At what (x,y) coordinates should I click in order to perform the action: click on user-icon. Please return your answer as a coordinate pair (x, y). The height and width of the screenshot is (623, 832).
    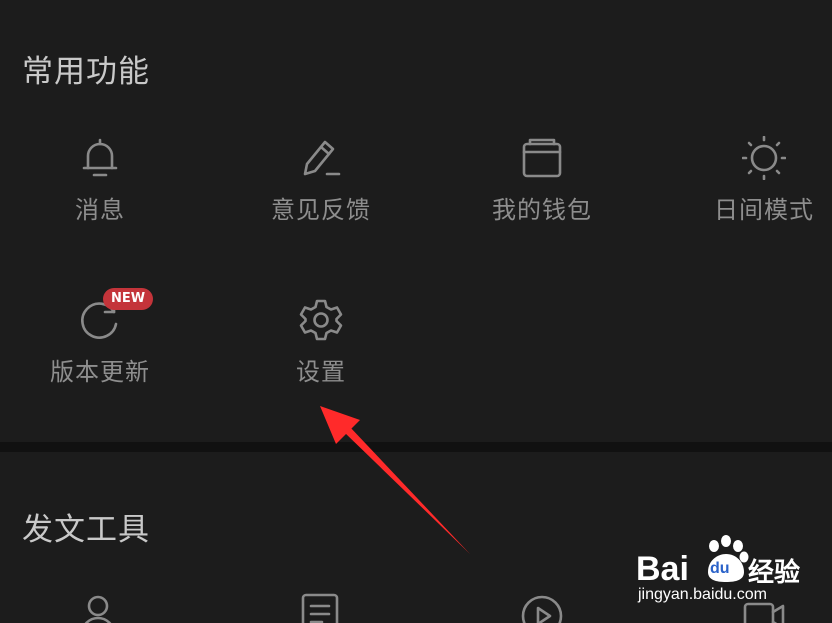
    Looking at the image, I should click on (98, 607).